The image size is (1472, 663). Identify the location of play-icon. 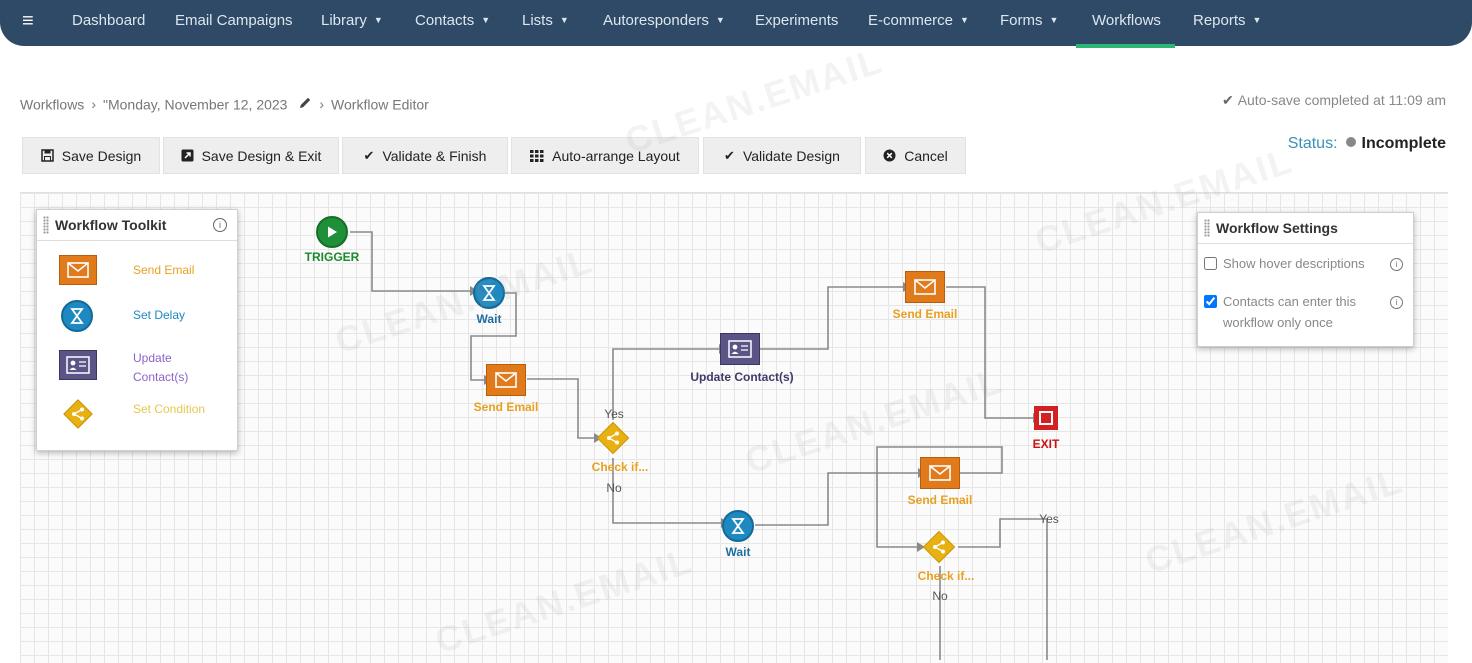
(332, 232).